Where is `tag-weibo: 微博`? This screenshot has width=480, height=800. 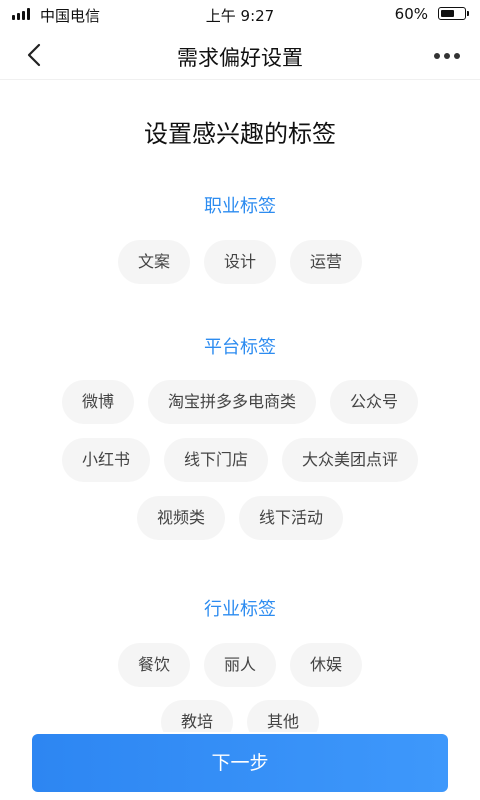 tag-weibo: 微博 is located at coordinates (97, 402).